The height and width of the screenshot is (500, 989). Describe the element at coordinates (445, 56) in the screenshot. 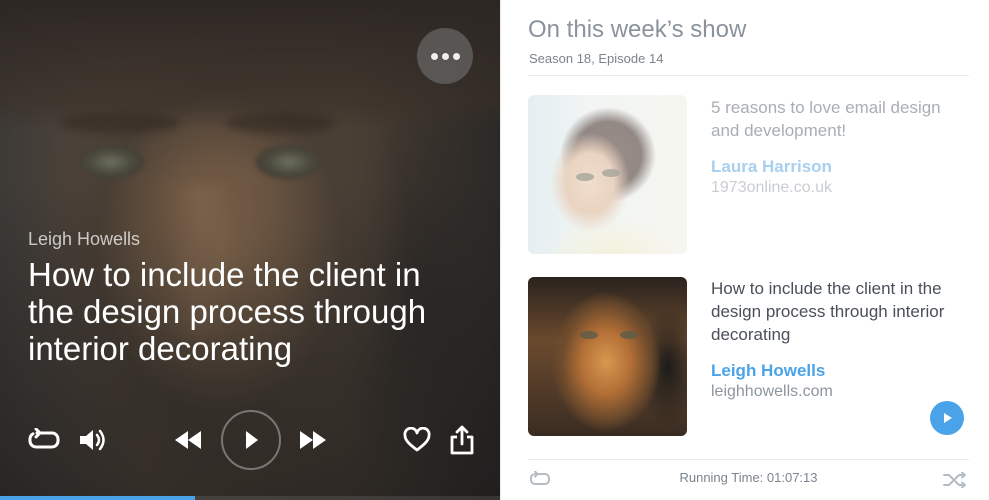

I see `more-options-button` at that location.